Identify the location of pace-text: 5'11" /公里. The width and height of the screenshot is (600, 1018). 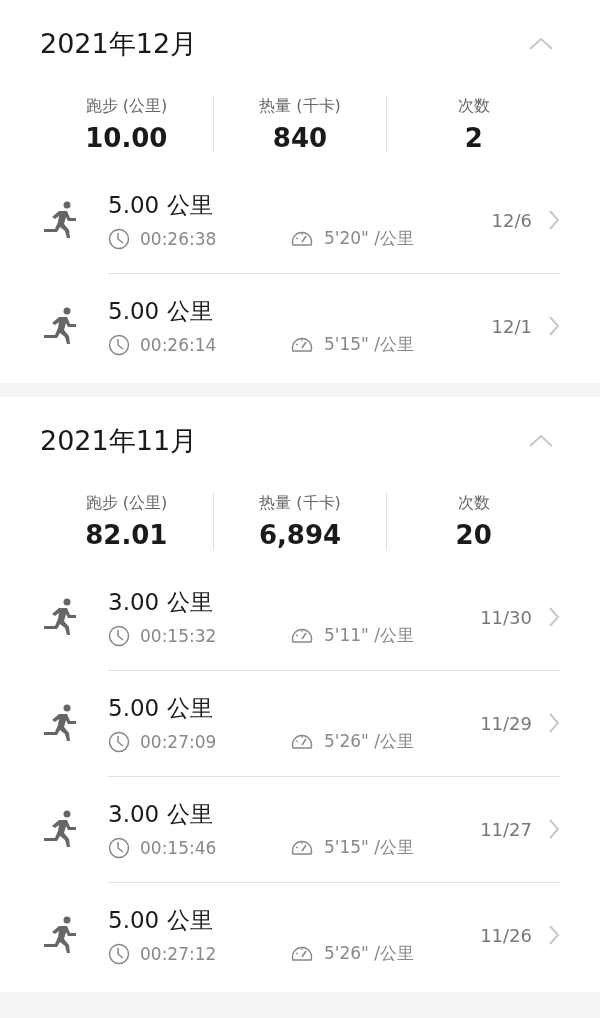
(369, 635).